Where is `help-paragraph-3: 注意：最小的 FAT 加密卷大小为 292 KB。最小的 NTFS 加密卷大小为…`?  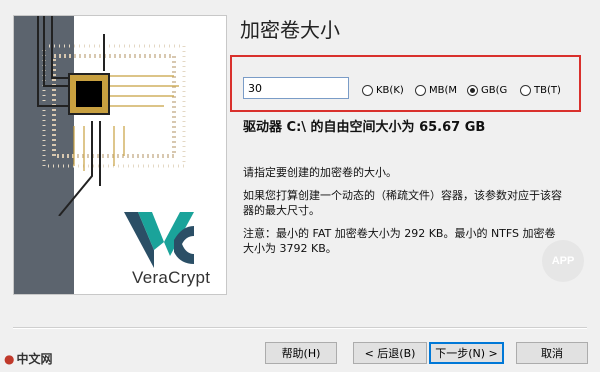 help-paragraph-3: 注意：最小的 FAT 加密卷大小为 292 KB。最小的 NTFS 加密卷大小为… is located at coordinates (399, 241).